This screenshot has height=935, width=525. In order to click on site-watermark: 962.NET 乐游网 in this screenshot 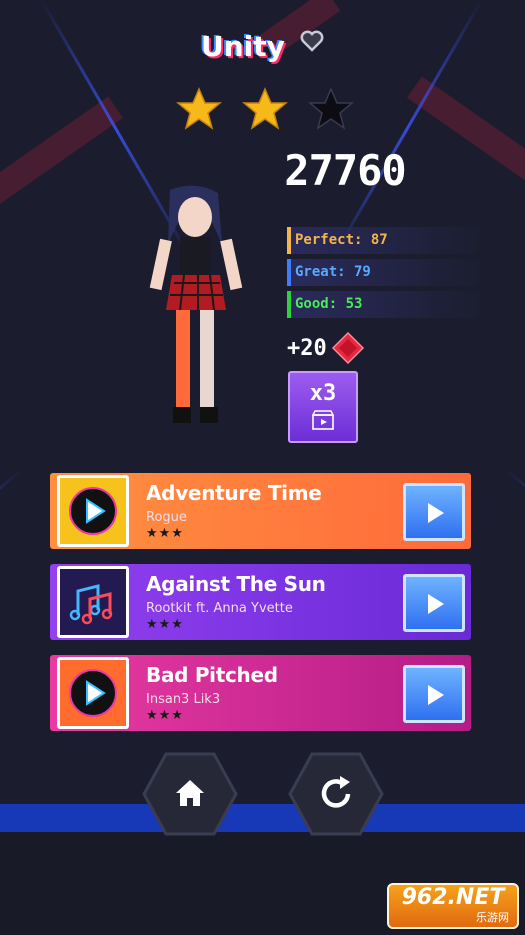, I will do `click(453, 906)`.